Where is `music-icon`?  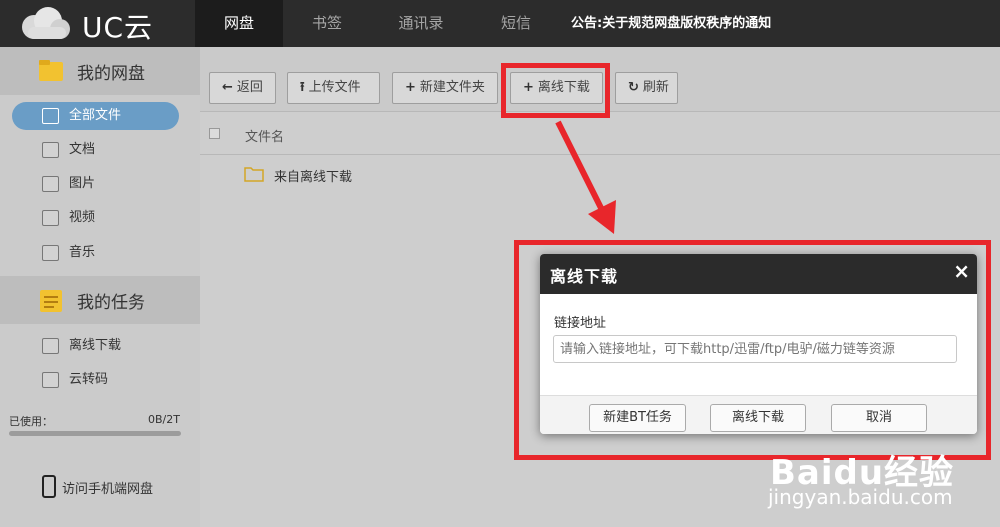 music-icon is located at coordinates (50, 253).